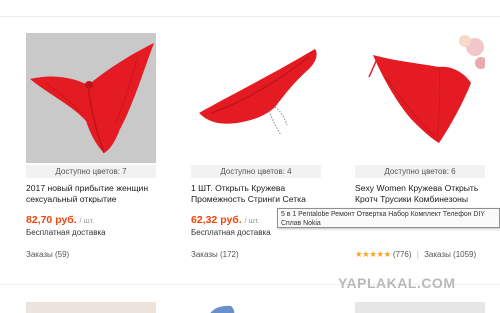 This screenshot has height=313, width=500. Describe the element at coordinates (222, 309) in the screenshot. I see `next-row-product-icon` at that location.